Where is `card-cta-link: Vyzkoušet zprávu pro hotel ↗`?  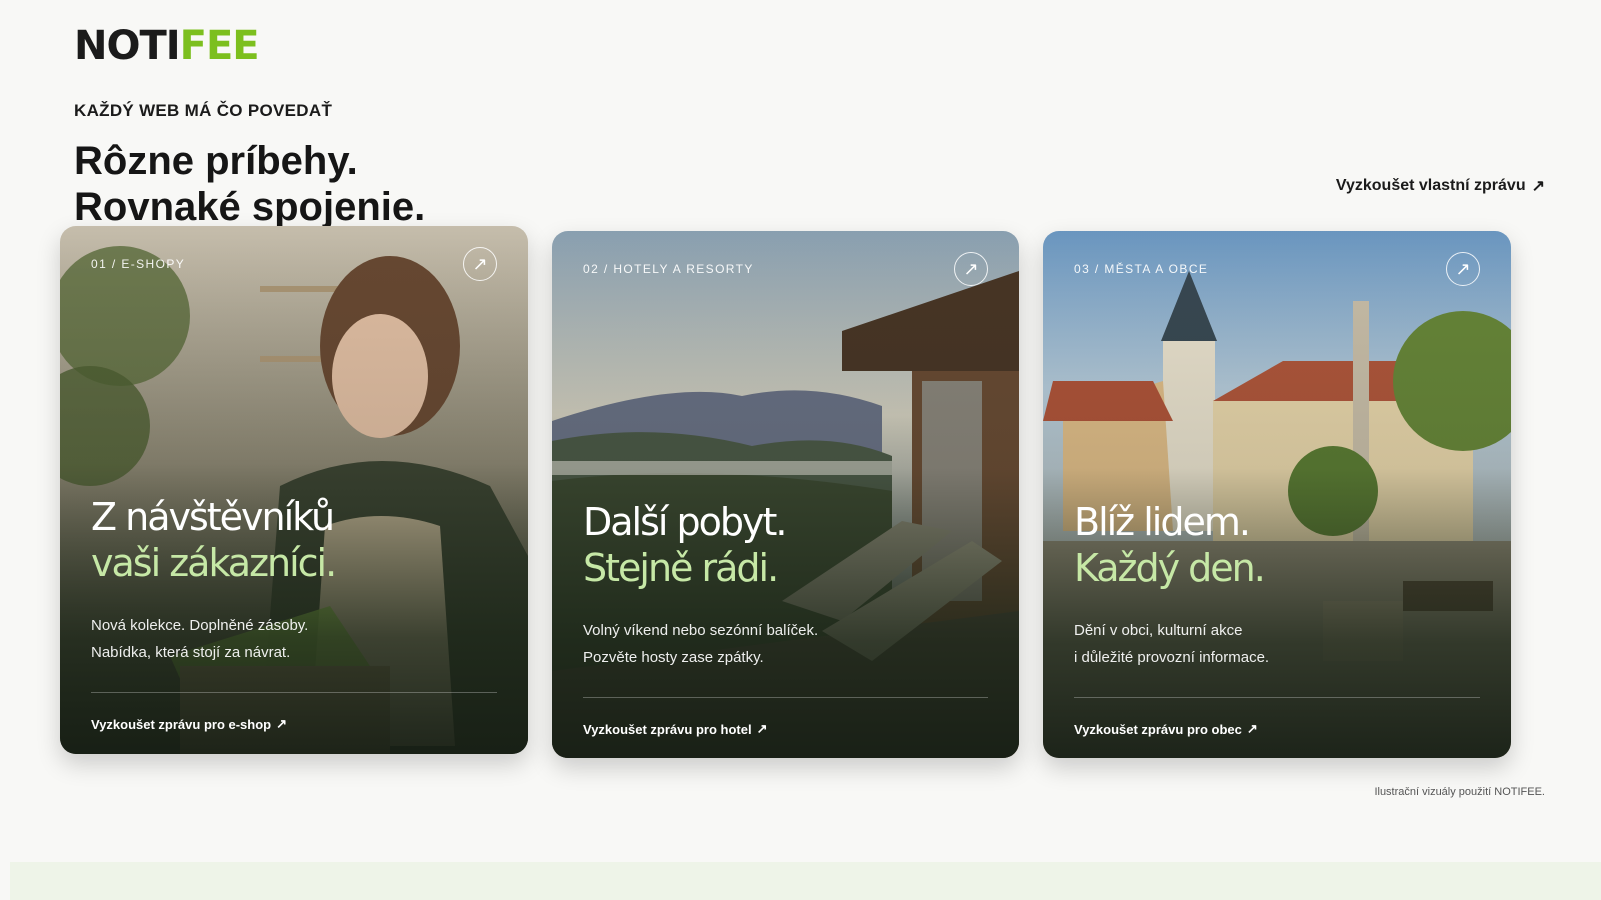 card-cta-link: Vyzkoušet zprávu pro hotel ↗ is located at coordinates (675, 729).